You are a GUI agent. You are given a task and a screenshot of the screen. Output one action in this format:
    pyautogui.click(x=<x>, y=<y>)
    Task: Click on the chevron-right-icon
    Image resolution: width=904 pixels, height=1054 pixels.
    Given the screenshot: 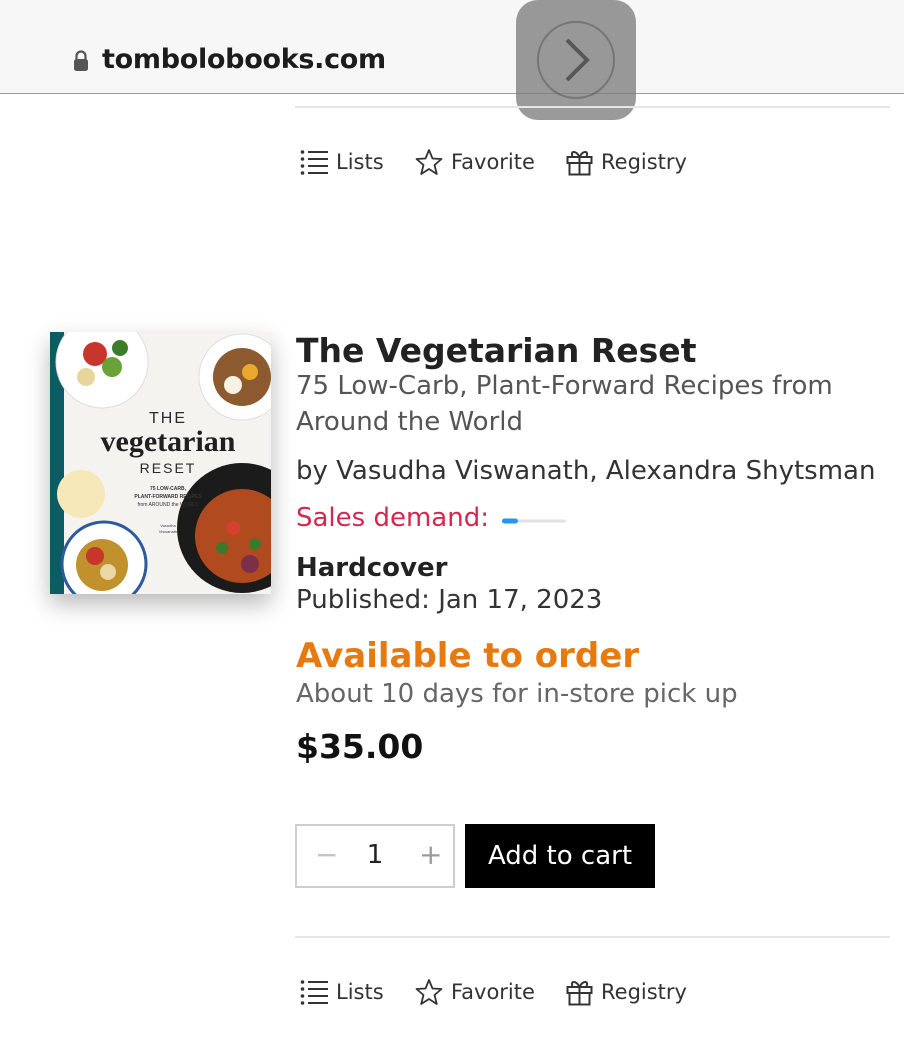 What is the action you would take?
    pyautogui.click(x=576, y=60)
    